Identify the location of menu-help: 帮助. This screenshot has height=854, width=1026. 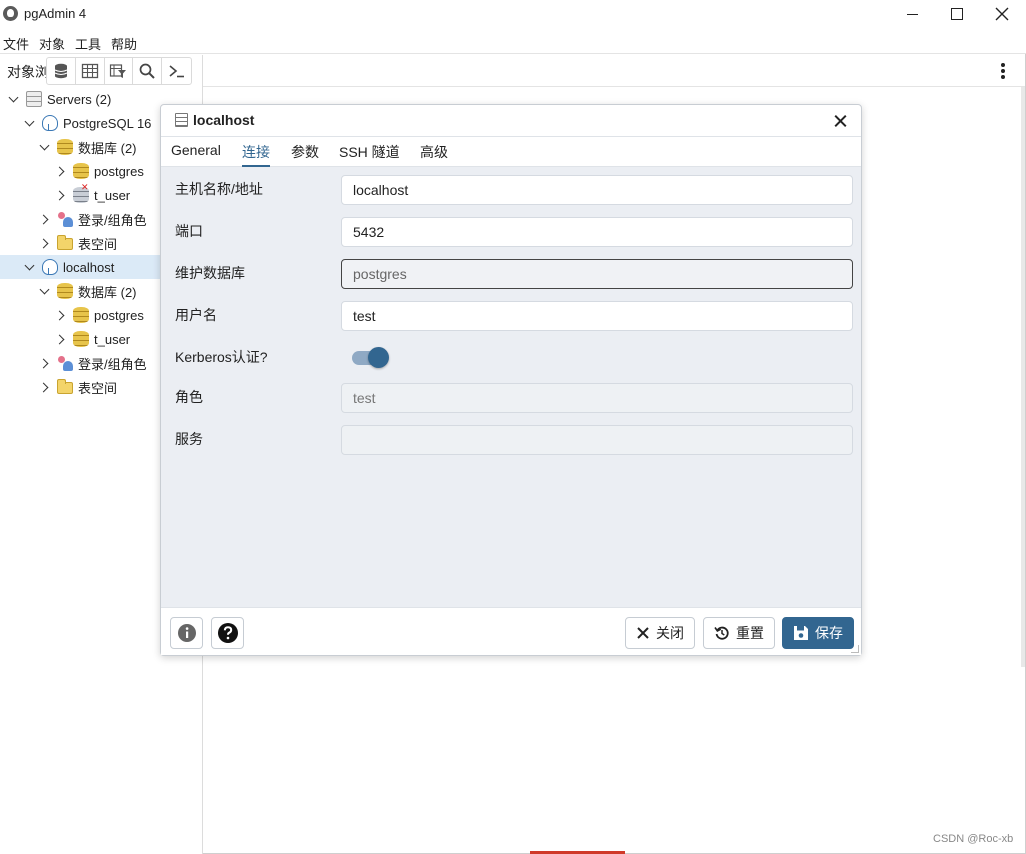
(124, 43).